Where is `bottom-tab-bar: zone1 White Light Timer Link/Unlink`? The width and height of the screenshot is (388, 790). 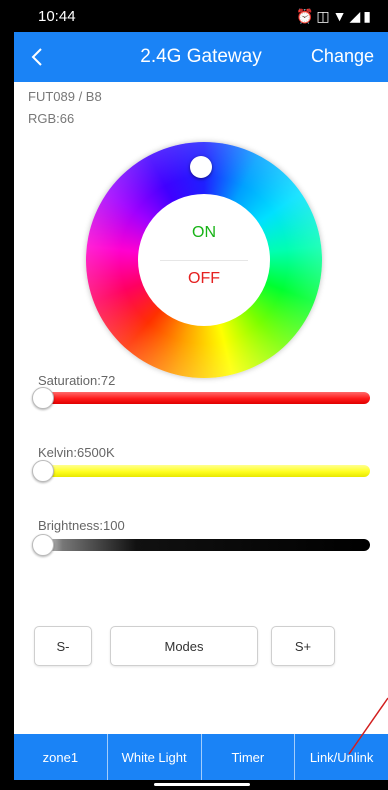 bottom-tab-bar: zone1 White Light Timer Link/Unlink is located at coordinates (201, 757).